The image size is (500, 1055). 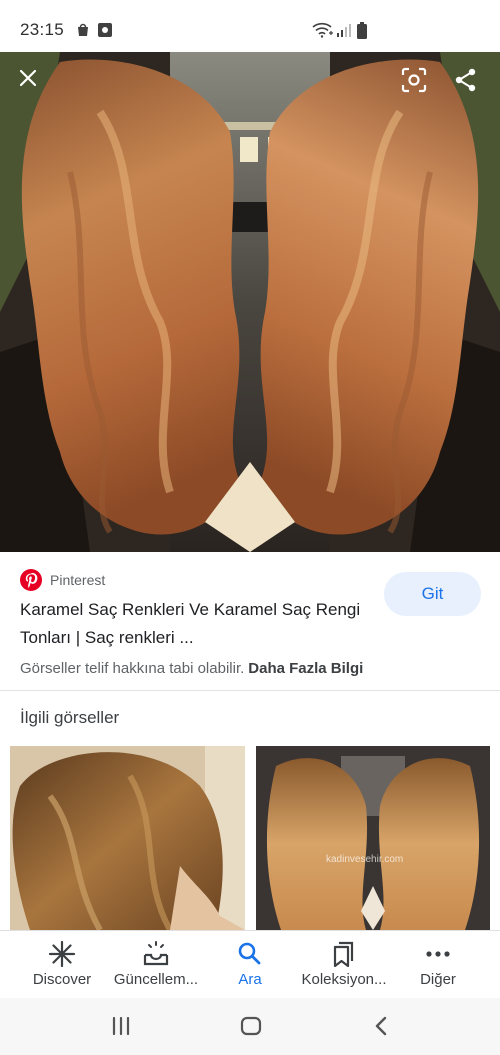 I want to click on recent-apps-icon, so click(x=121, y=1026).